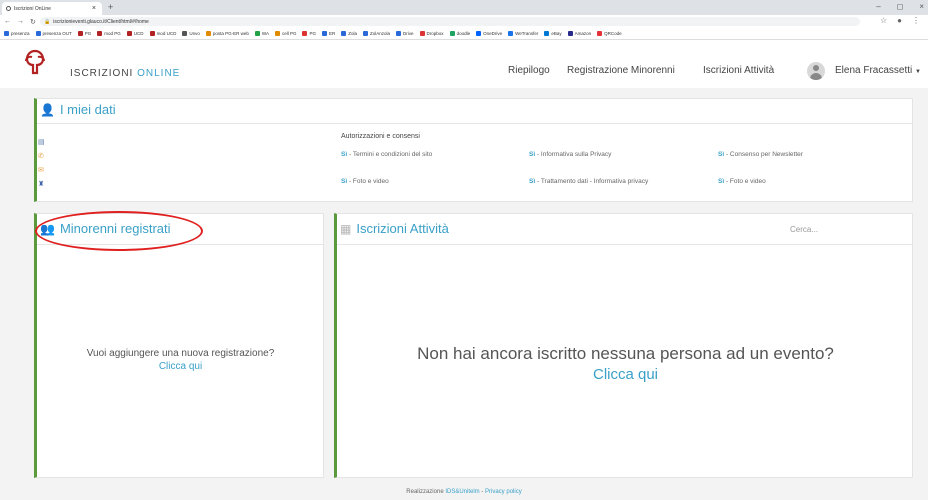 This screenshot has width=928, height=500. I want to click on bookmark-item: QRCode, so click(609, 33).